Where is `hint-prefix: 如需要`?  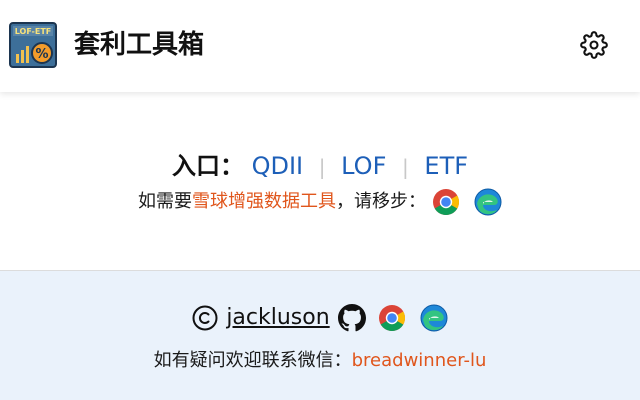
hint-prefix: 如需要 is located at coordinates (165, 201).